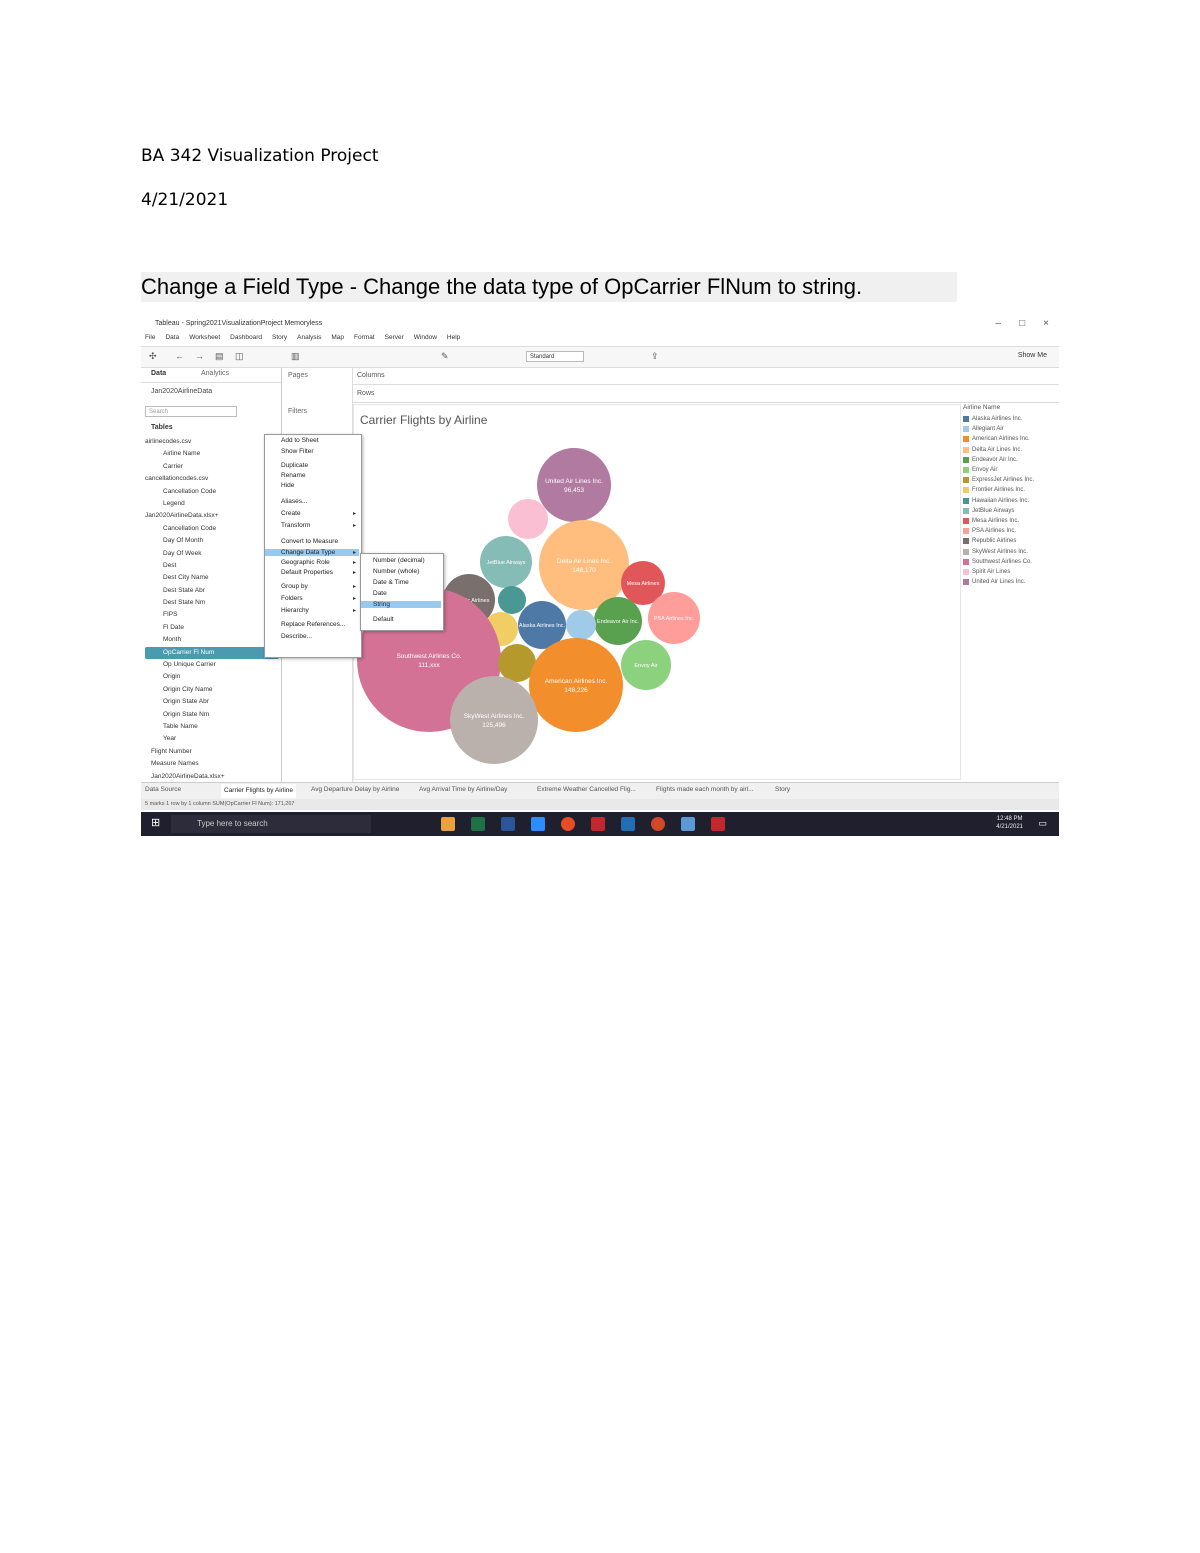 Image resolution: width=1200 pixels, height=1553 pixels. I want to click on sheet-tab: Story, so click(782, 789).